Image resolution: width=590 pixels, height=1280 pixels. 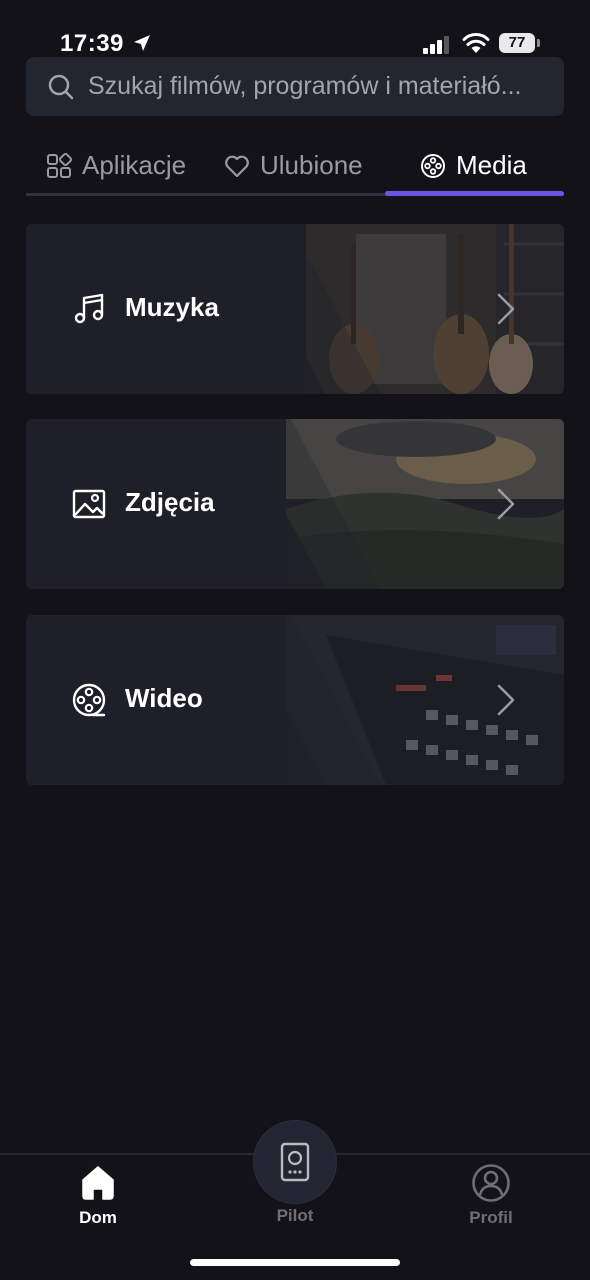 What do you see at coordinates (474, 193) in the screenshot?
I see `active-tab-indicator` at bounding box center [474, 193].